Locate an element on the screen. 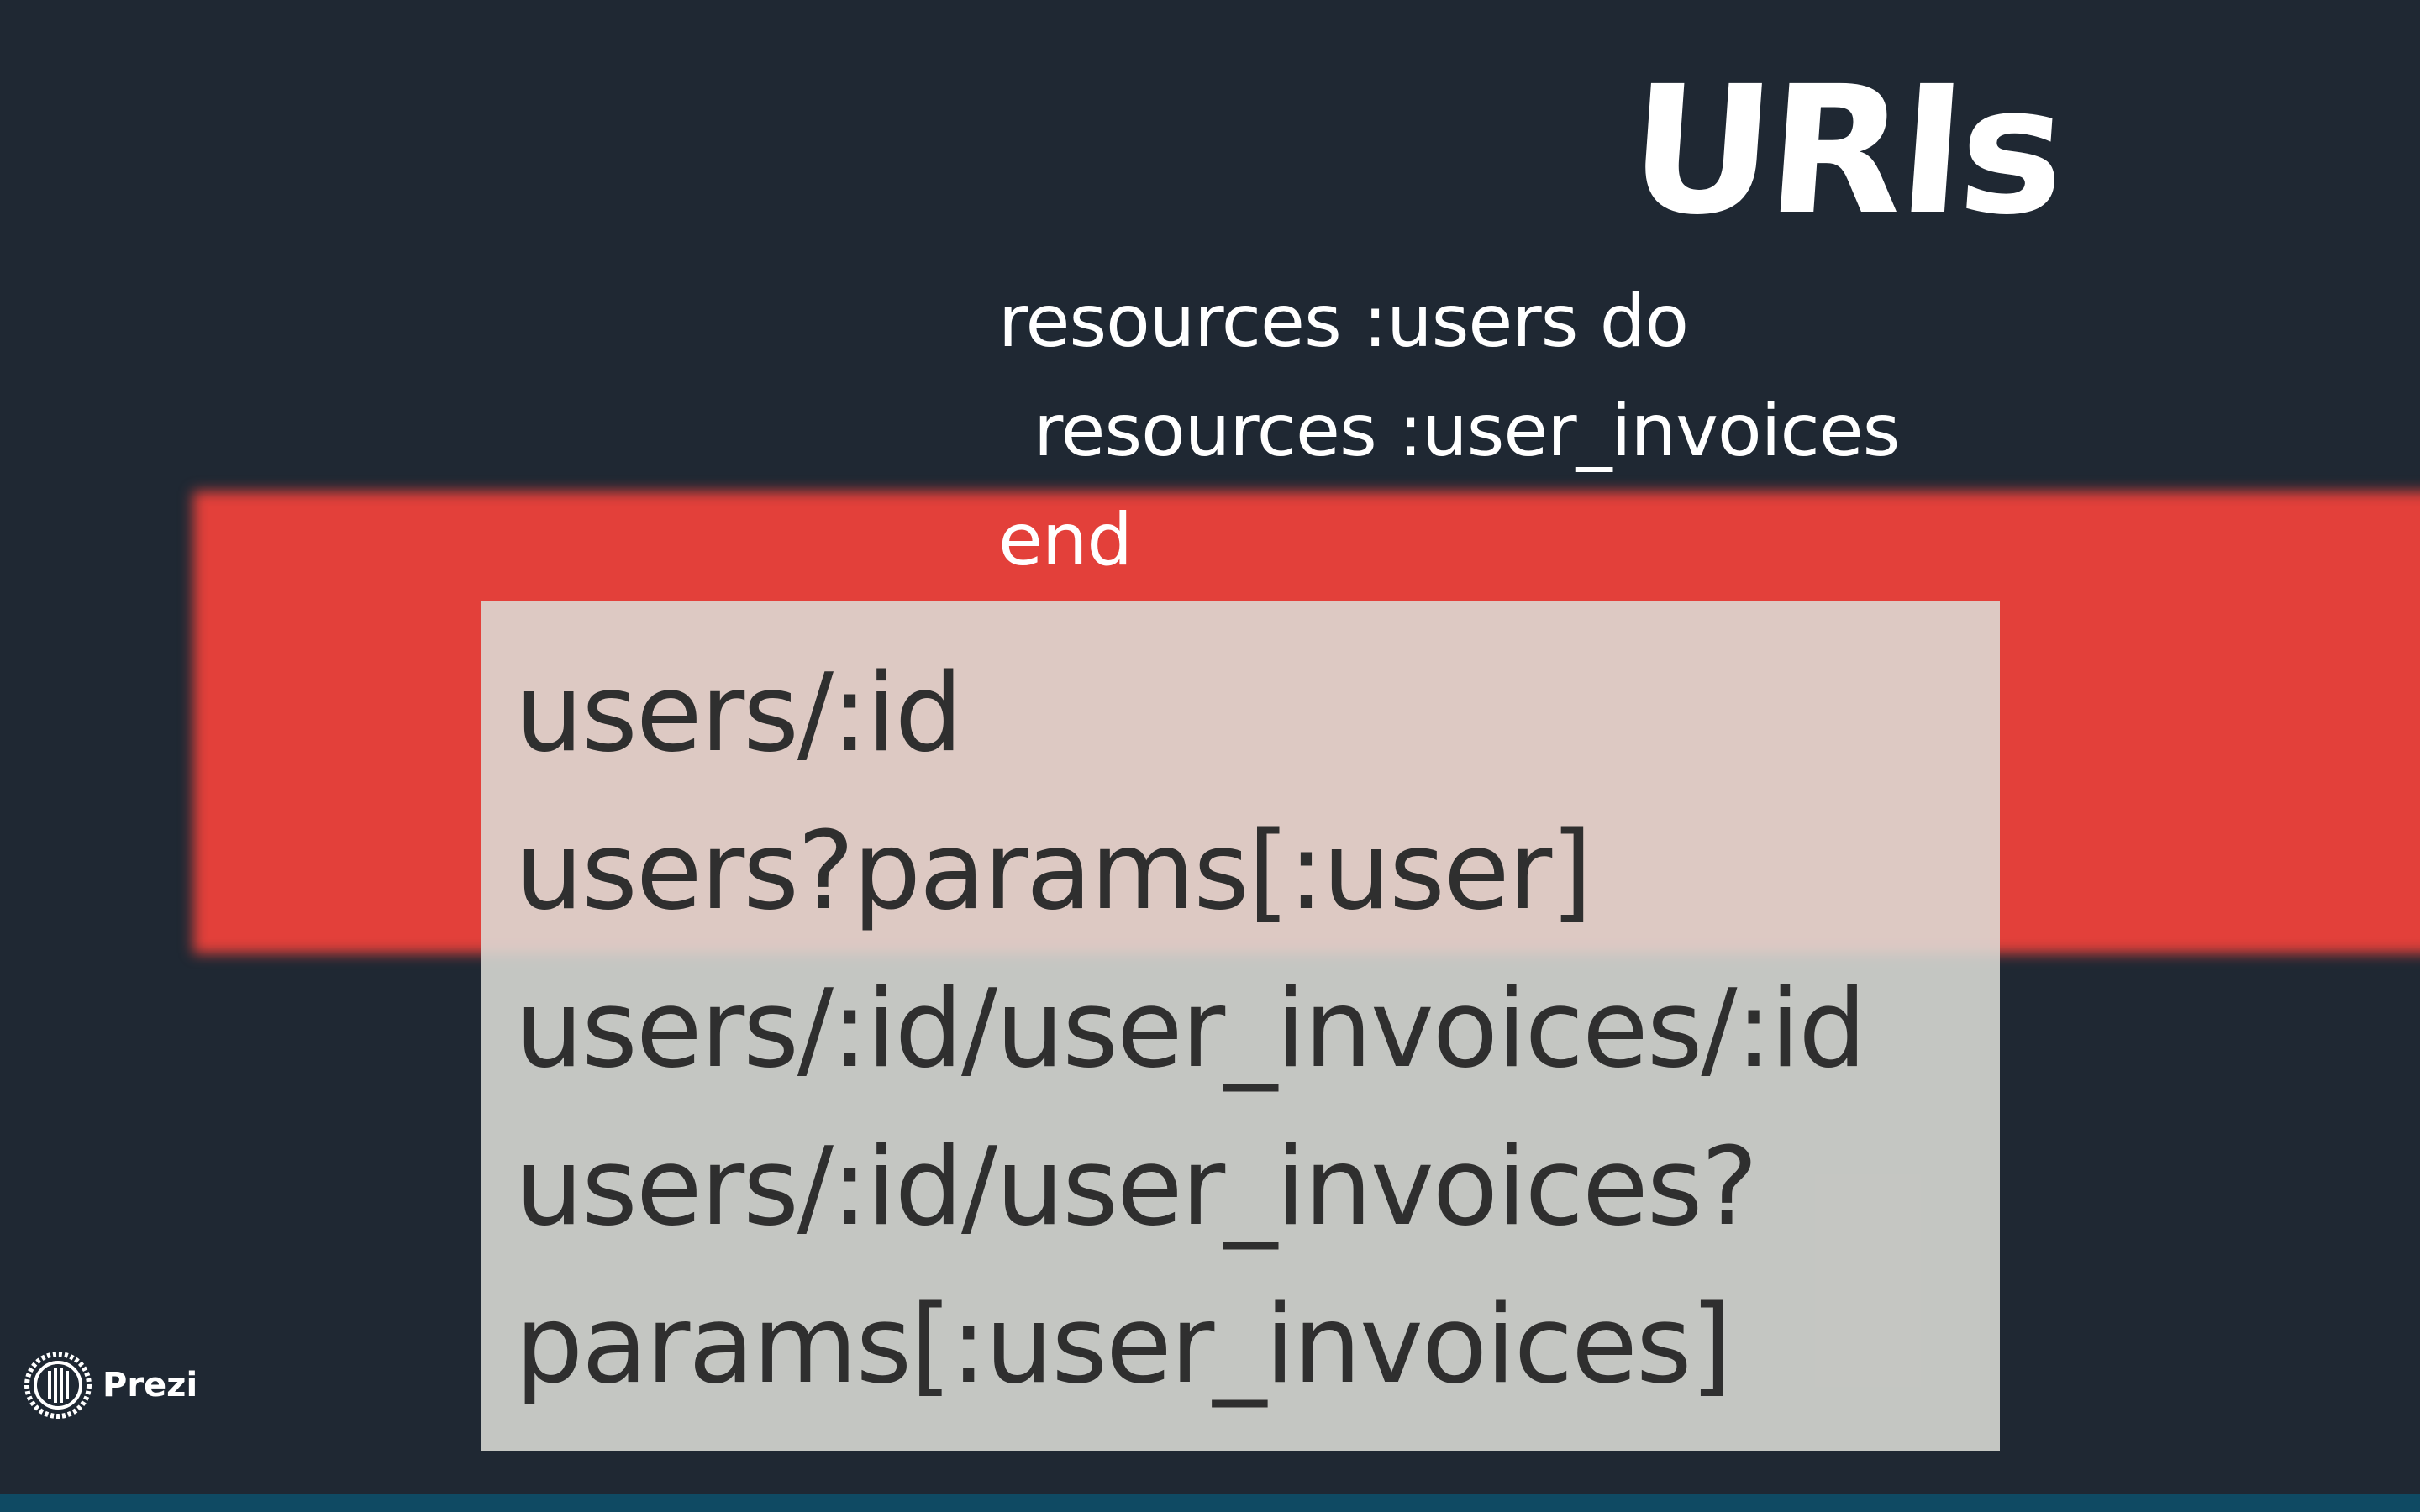 This screenshot has height=1512, width=2420. bottom-edge-bar is located at coordinates (1210, 1503).